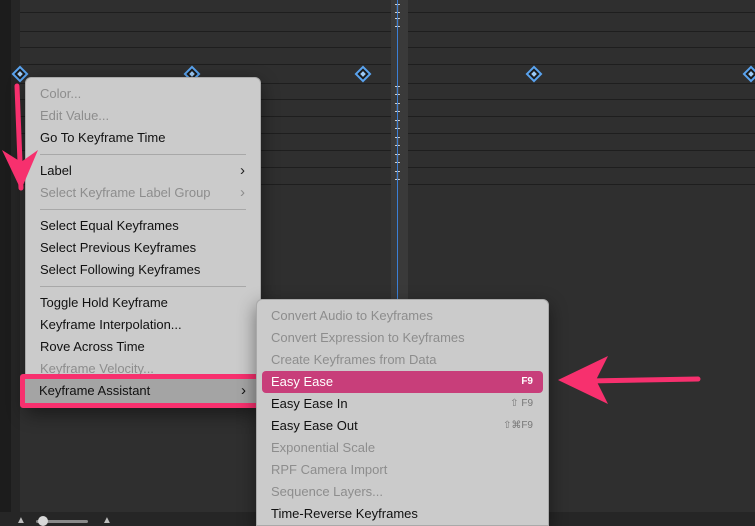  I want to click on menu-item-rove-across-time: Rove Across Time, so click(143, 347).